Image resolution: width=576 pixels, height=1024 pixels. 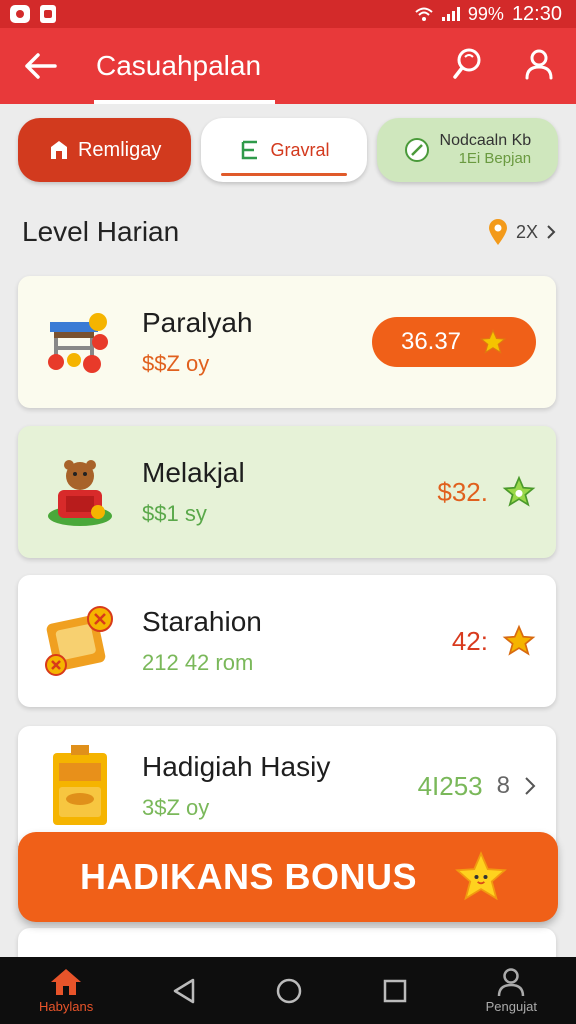 I want to click on task-price: $$Z oy, so click(x=176, y=363).